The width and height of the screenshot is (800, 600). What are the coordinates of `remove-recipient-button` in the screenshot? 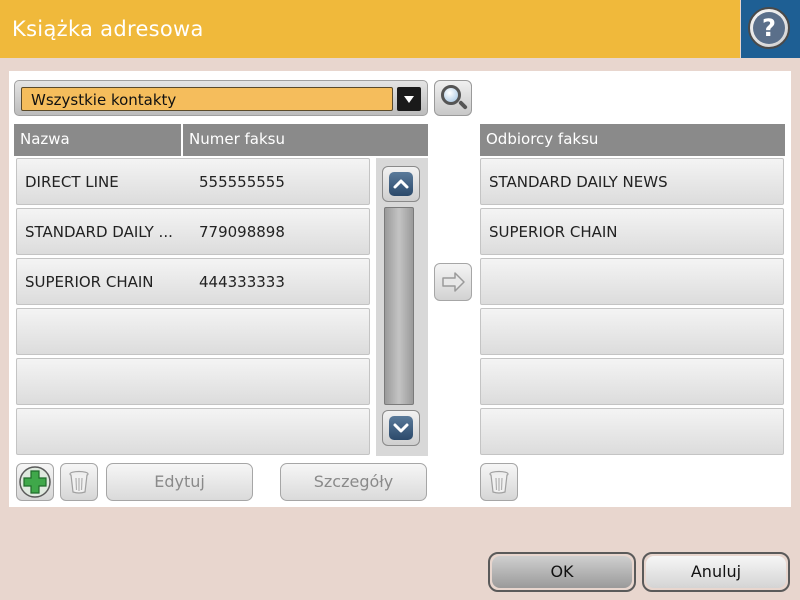 It's located at (499, 482).